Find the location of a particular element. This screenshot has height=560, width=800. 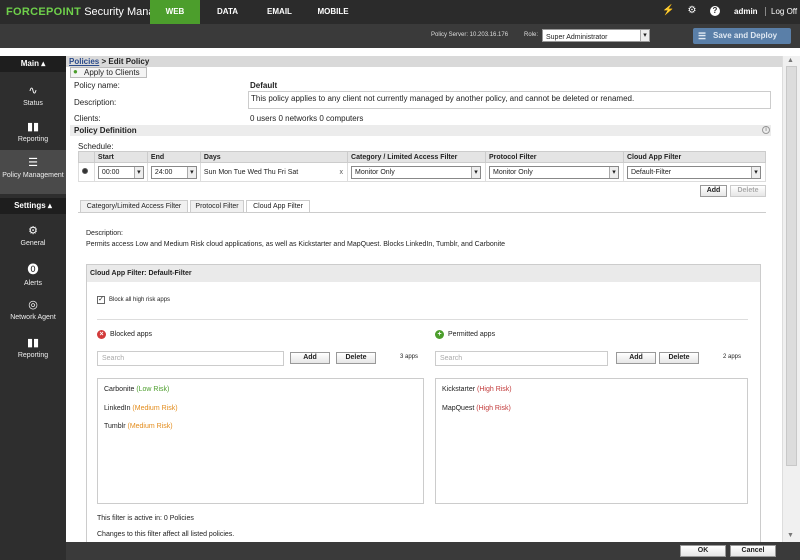

role-value: Super Administrator is located at coordinates (577, 37).